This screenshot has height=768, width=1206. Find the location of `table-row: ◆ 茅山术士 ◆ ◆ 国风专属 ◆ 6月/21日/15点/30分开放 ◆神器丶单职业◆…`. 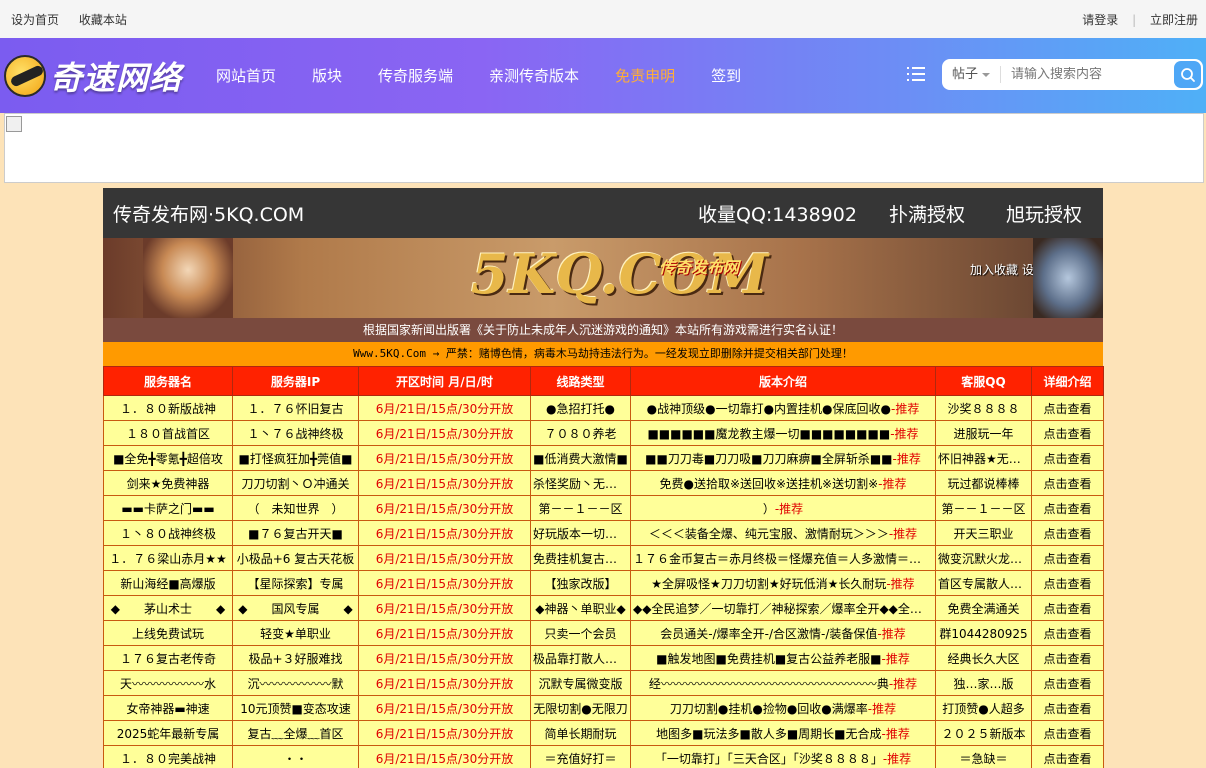

table-row: ◆ 茅山术士 ◆ ◆ 国风专属 ◆ 6月/21日/15点/30分开放 ◆神器丶单职业◆… is located at coordinates (603, 608).